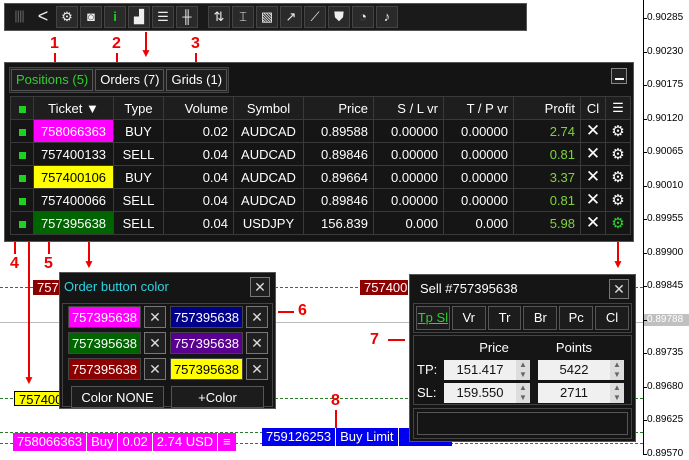  I want to click on order-tab: Pc, so click(576, 318).